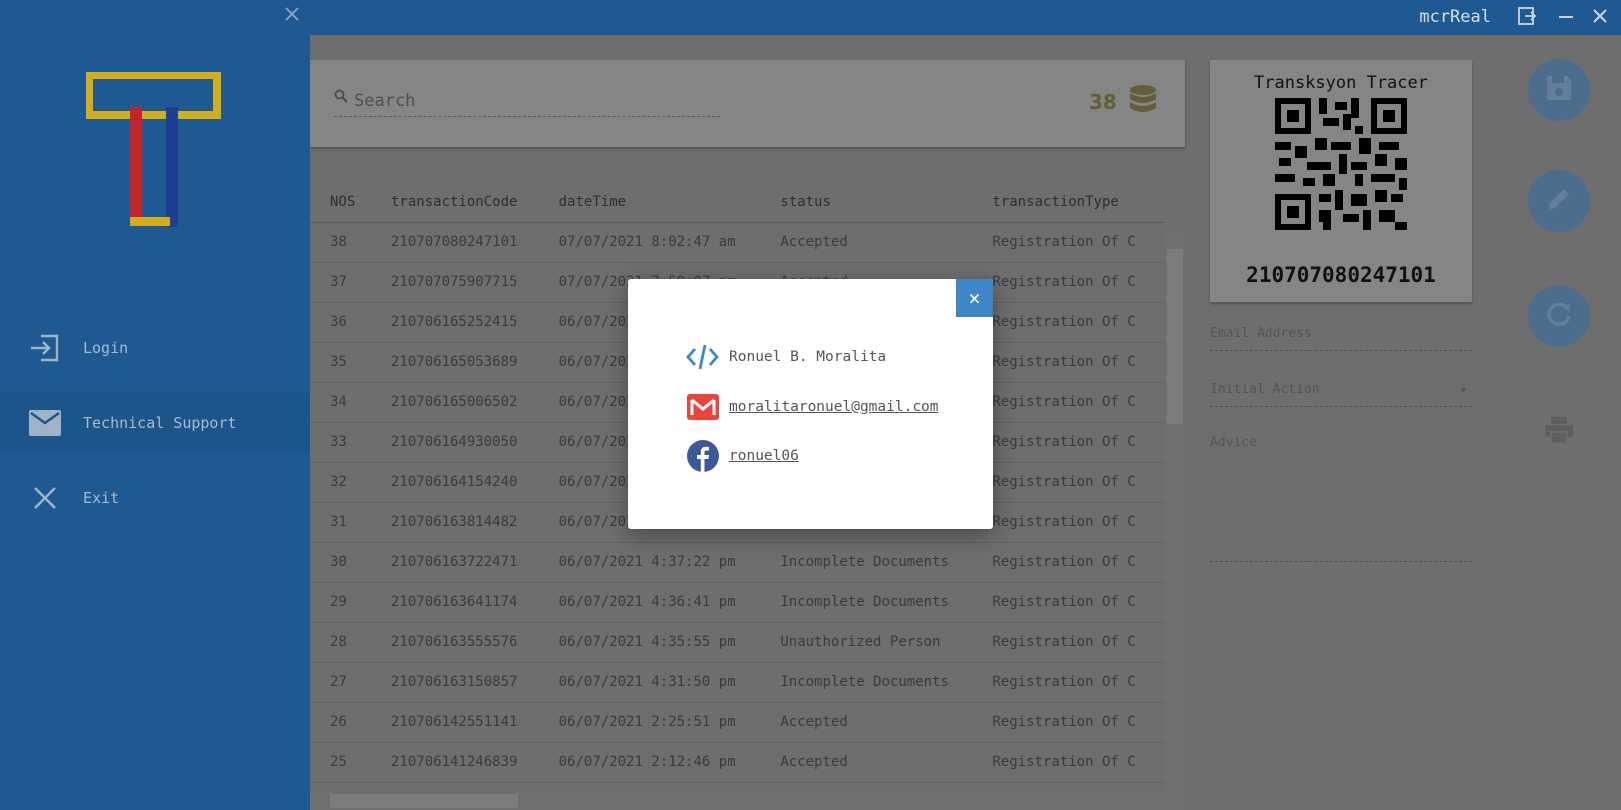  I want to click on dialog-close-button: ×, so click(974, 298).